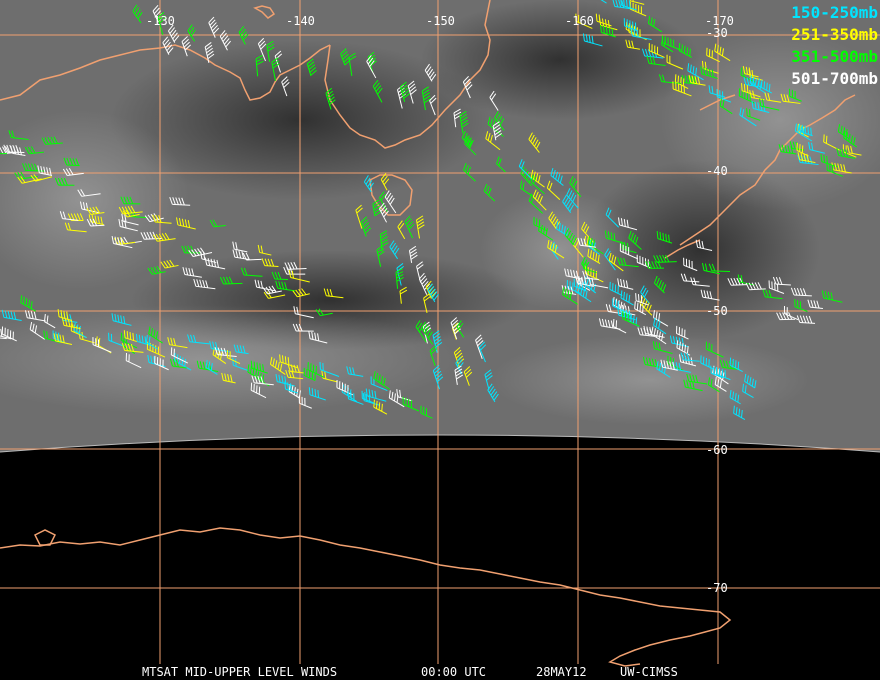  Describe the element at coordinates (717, 450) in the screenshot. I see `latitude-label: -60` at that location.